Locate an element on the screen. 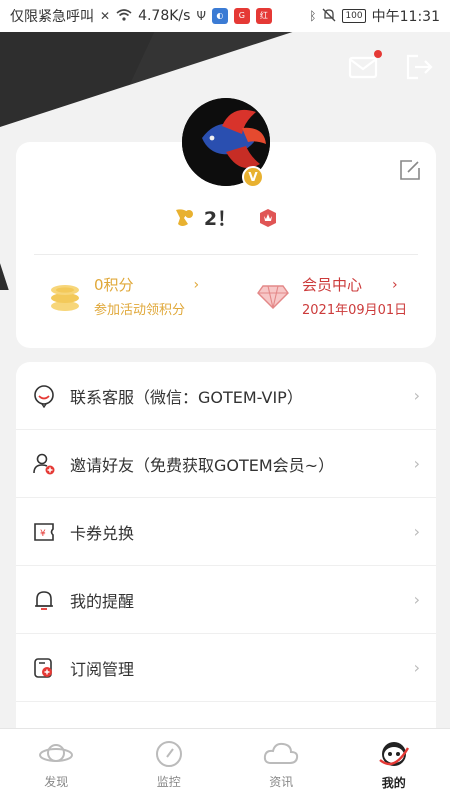 The width and height of the screenshot is (450, 800). mute-icon is located at coordinates (329, 16).